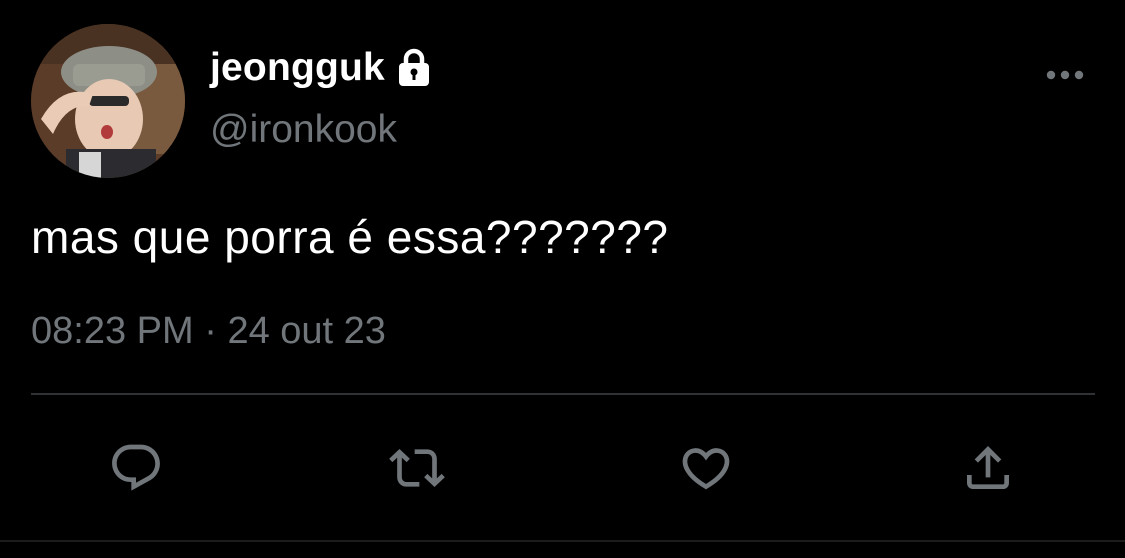 The image size is (1125, 558). I want to click on reply-icon, so click(136, 467).